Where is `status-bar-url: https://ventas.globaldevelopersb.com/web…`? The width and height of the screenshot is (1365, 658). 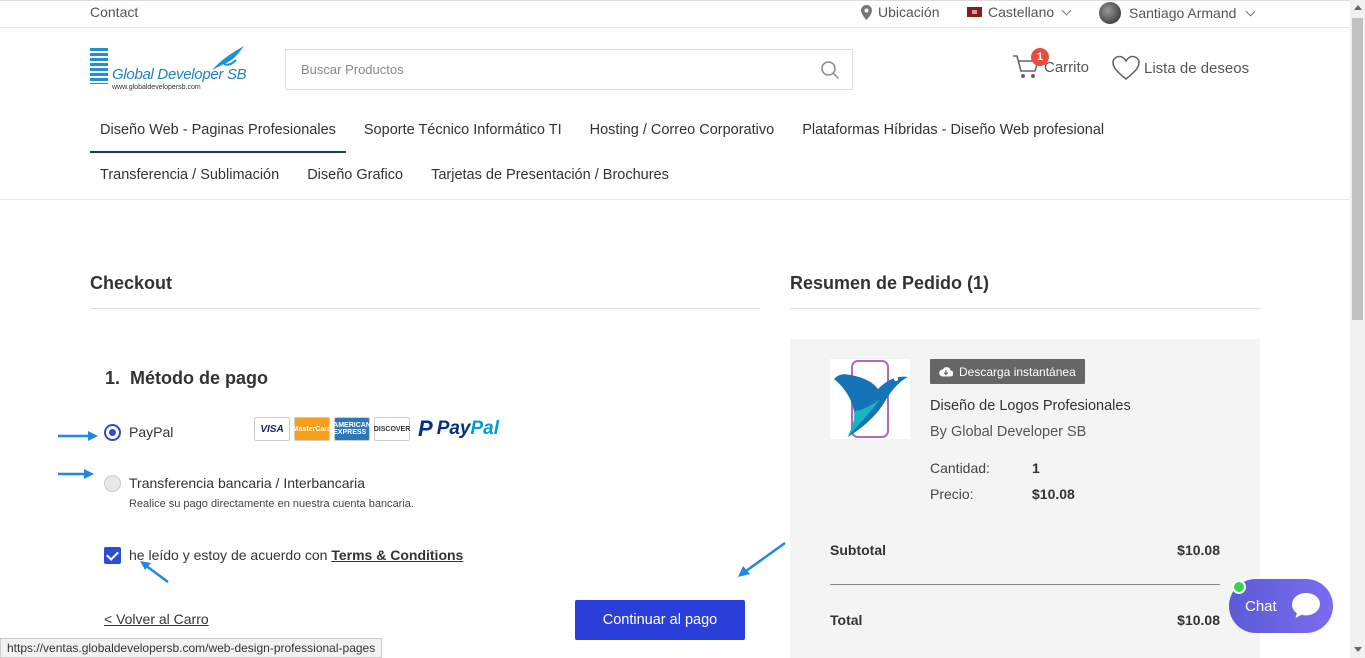
status-bar-url: https://ventas.globaldevelopersb.com/web… is located at coordinates (191, 648).